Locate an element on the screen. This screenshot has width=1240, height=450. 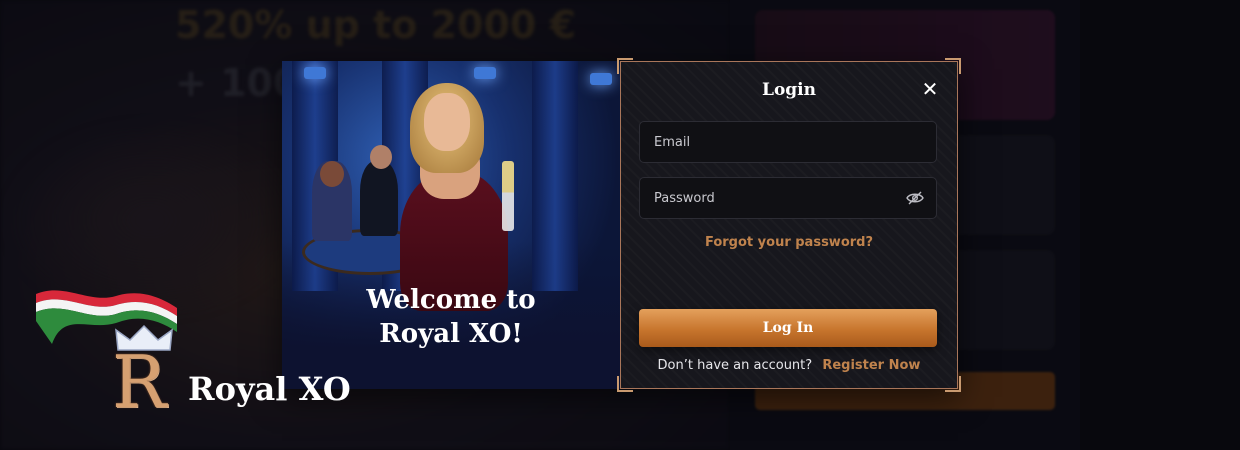
login-button: Log In is located at coordinates (788, 328).